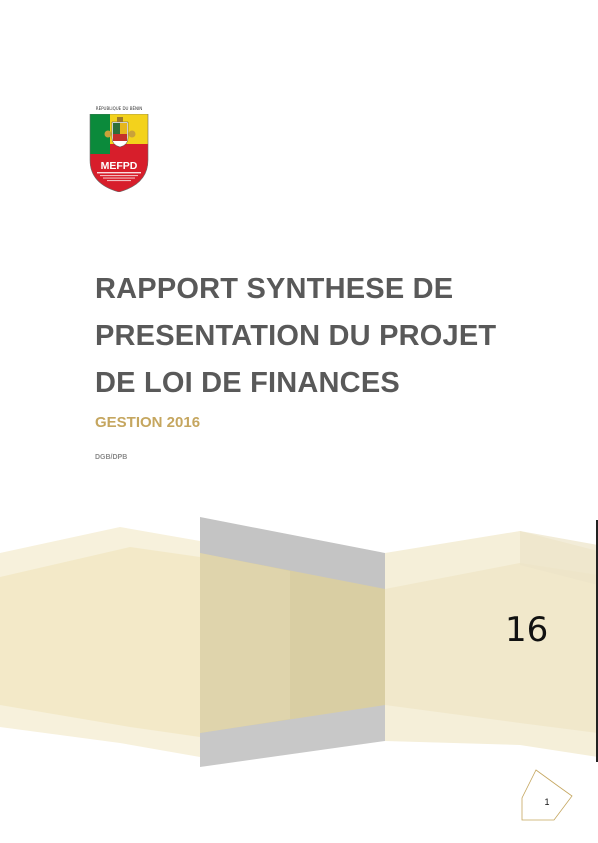 This screenshot has width=598, height=843. I want to click on page-number: 1, so click(547, 802).